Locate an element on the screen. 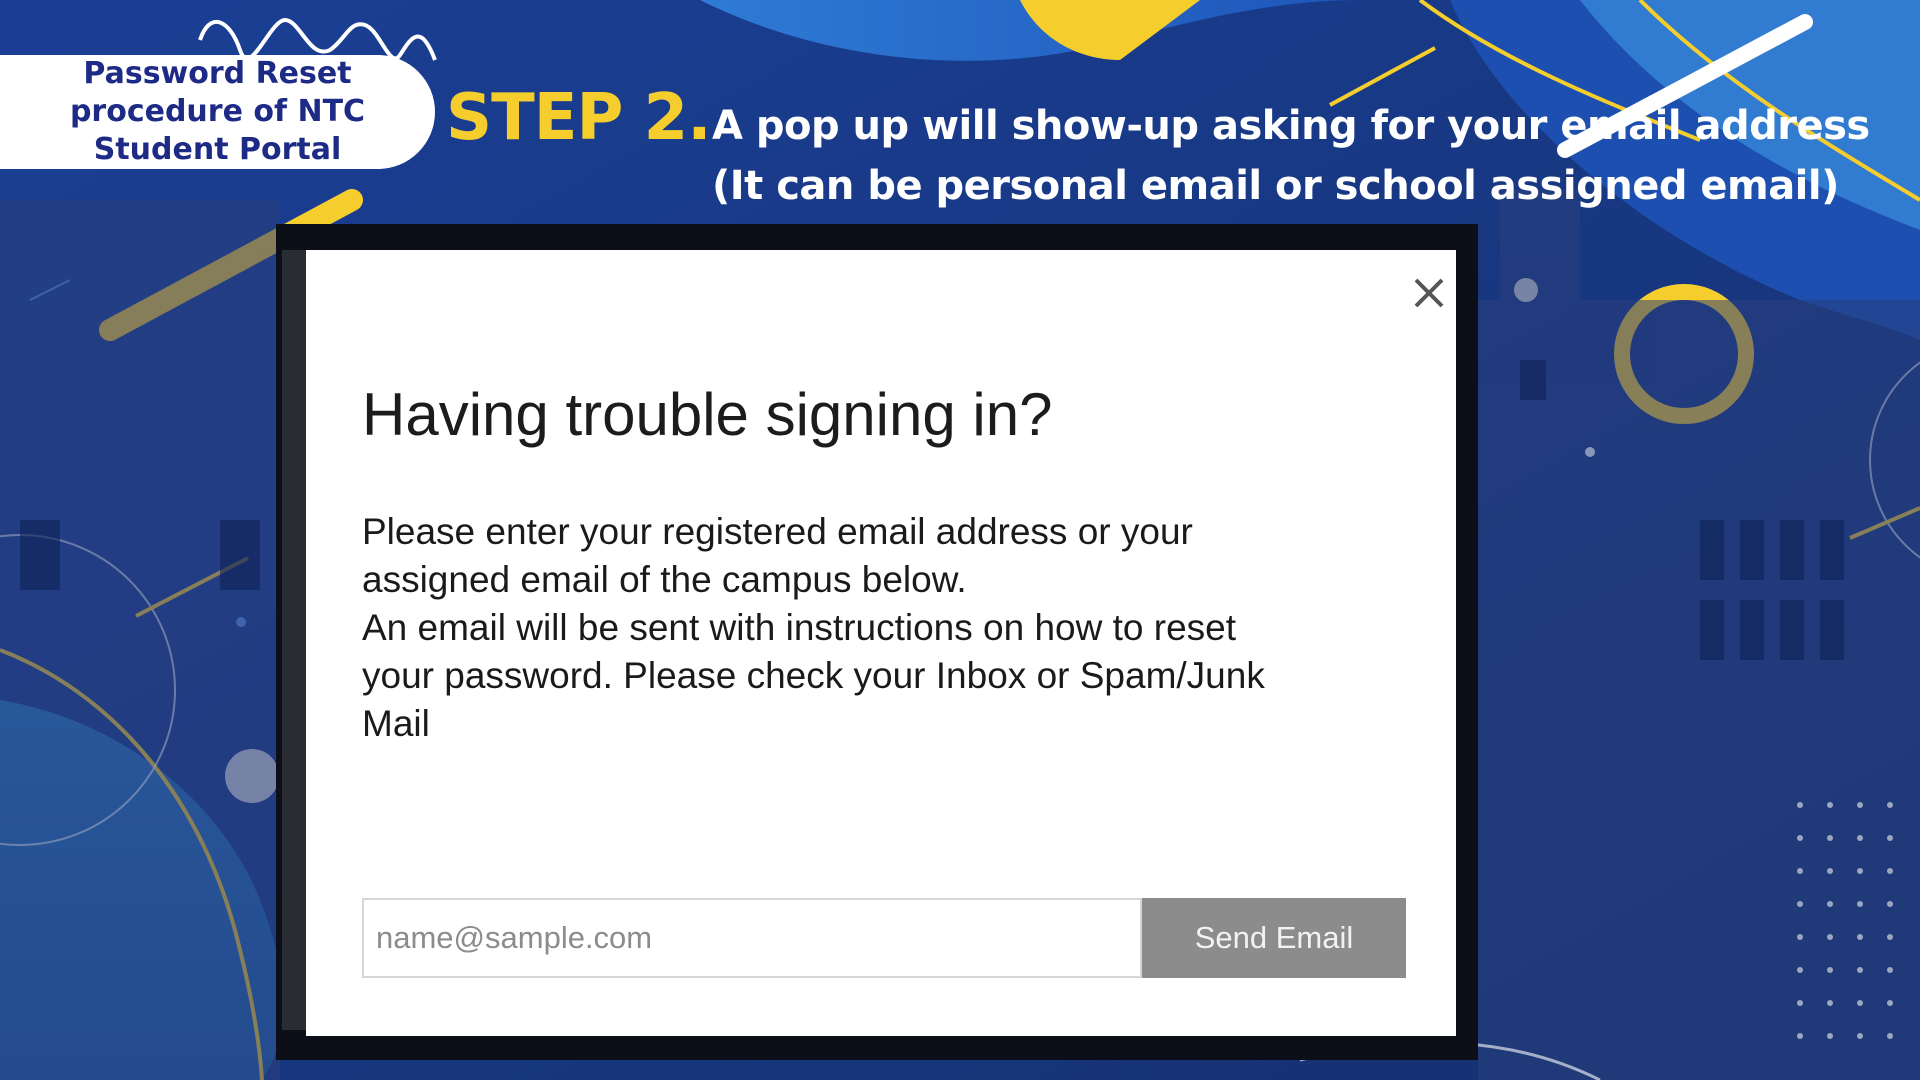 This screenshot has width=1920, height=1080. slide-title-line: procedure of NTC is located at coordinates (217, 111).